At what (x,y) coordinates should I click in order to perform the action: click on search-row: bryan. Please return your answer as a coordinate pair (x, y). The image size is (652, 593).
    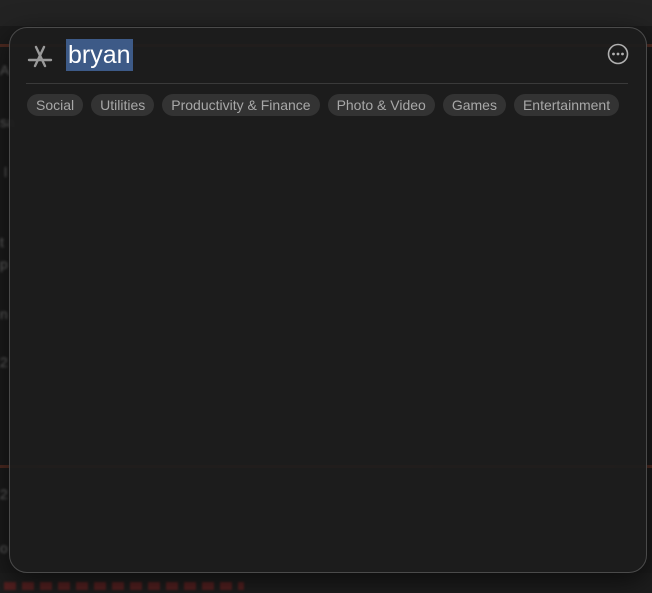
    Looking at the image, I should click on (328, 56).